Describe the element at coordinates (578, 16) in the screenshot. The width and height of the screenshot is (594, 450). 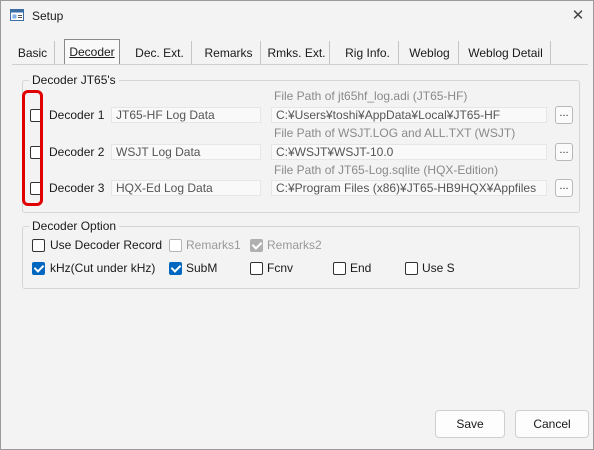
I see `close-icon: ✕` at that location.